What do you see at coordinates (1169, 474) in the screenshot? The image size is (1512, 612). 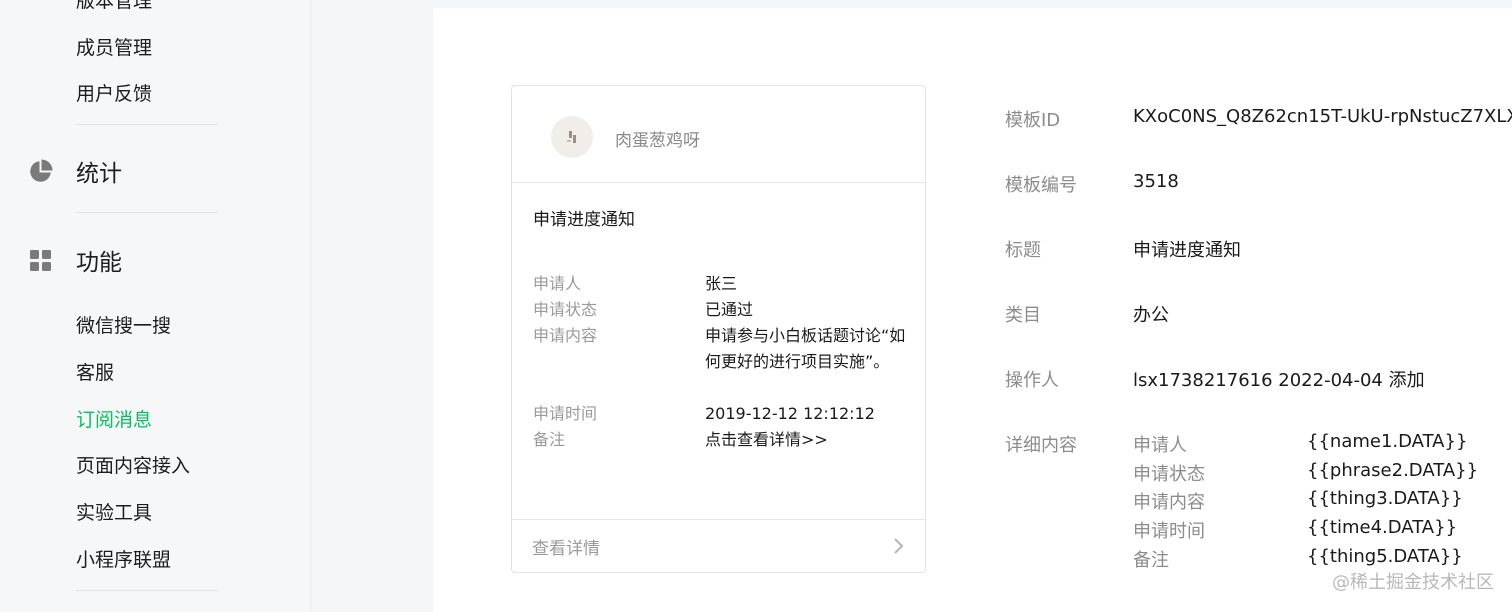 I see `detail-key: 申请状态` at bounding box center [1169, 474].